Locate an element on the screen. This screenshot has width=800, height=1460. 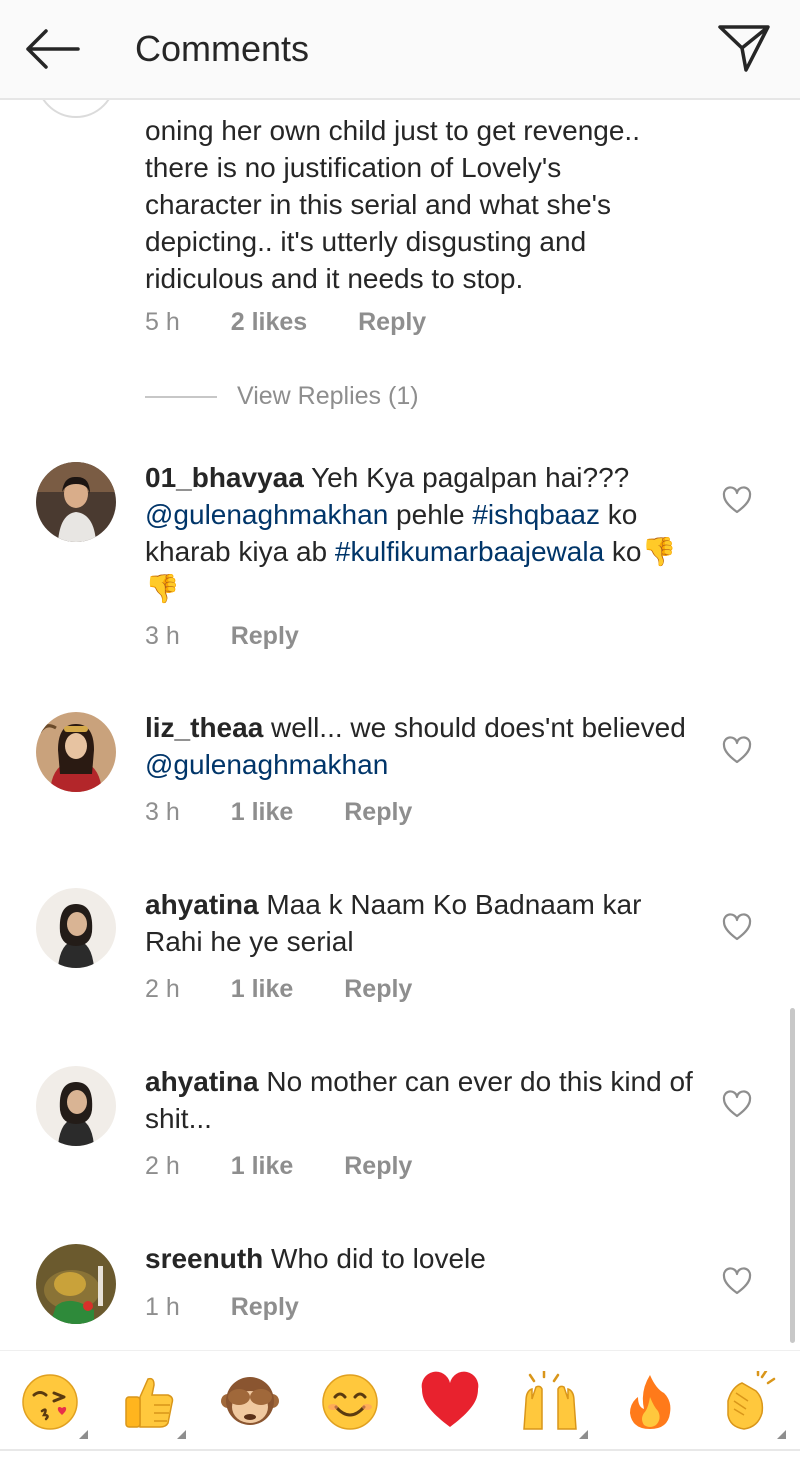
header-bar: Comments is located at coordinates (400, 50).